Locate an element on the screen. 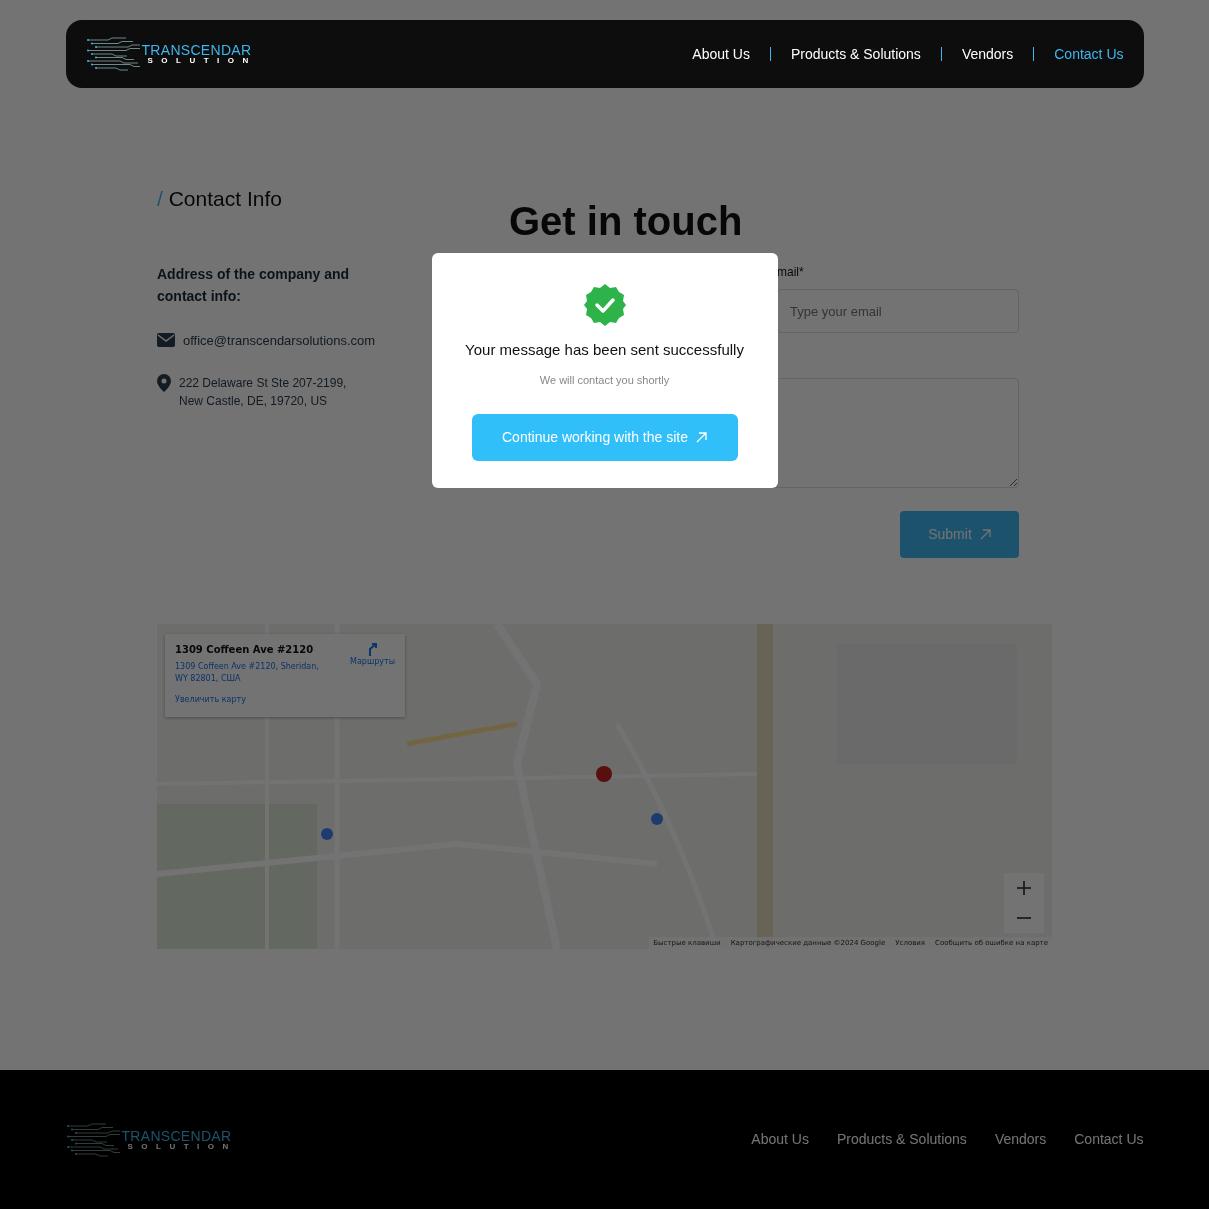  field-label: mail* is located at coordinates (790, 272).